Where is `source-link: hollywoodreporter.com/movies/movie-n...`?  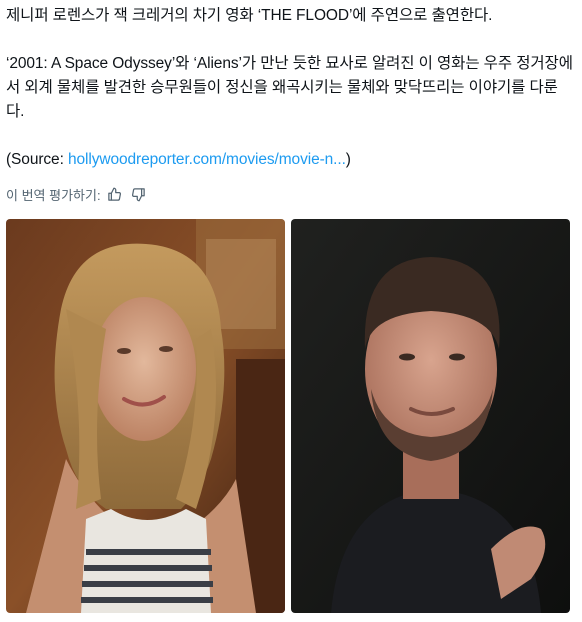 source-link: hollywoodreporter.com/movies/movie-n... is located at coordinates (207, 159).